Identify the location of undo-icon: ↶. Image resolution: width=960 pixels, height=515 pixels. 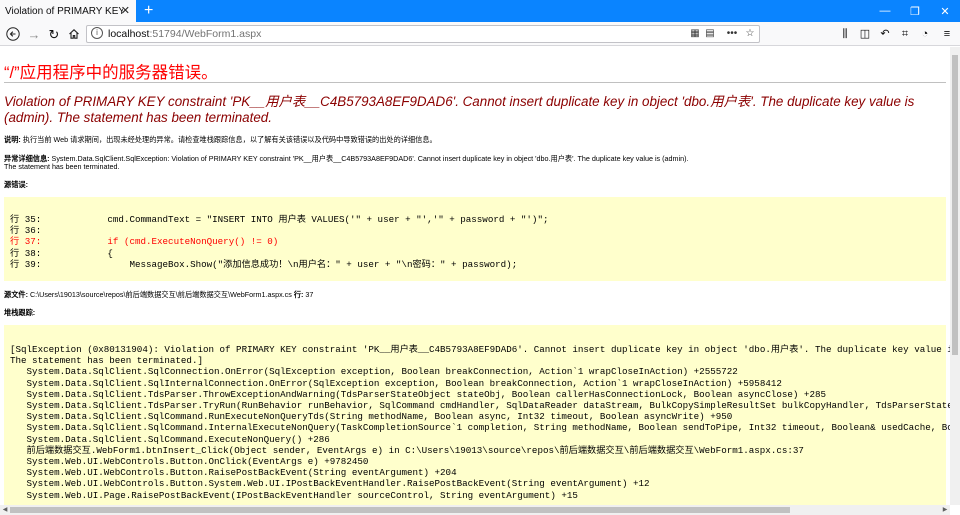
(885, 34).